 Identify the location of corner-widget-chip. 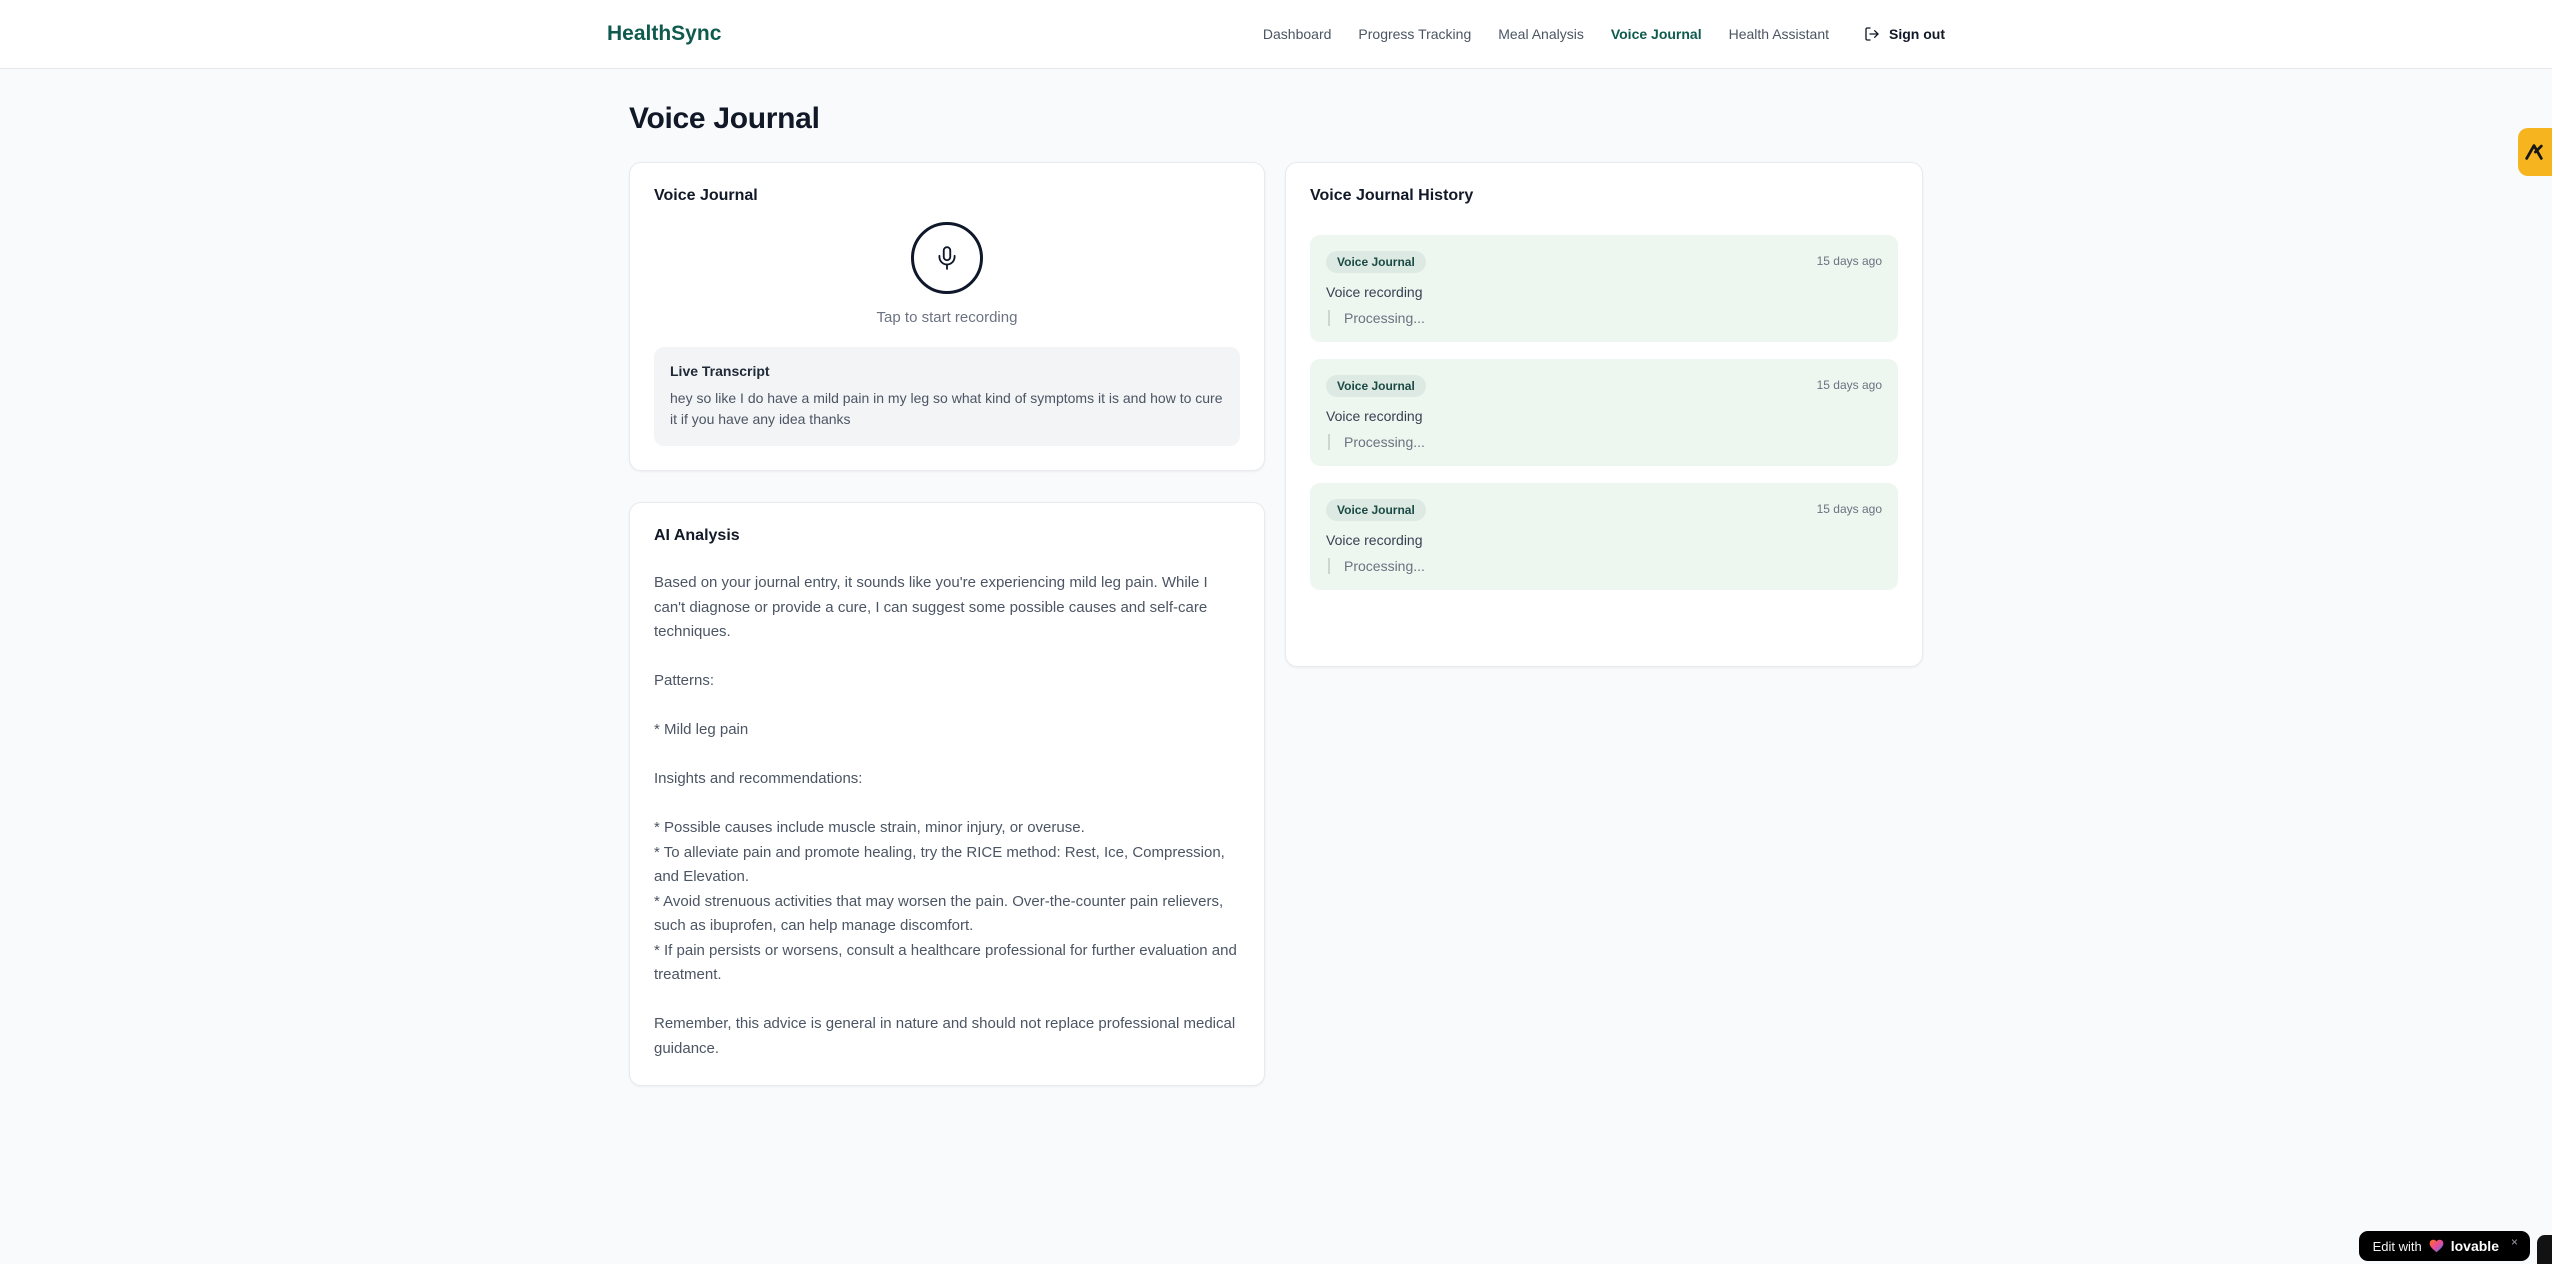
(2544, 1249).